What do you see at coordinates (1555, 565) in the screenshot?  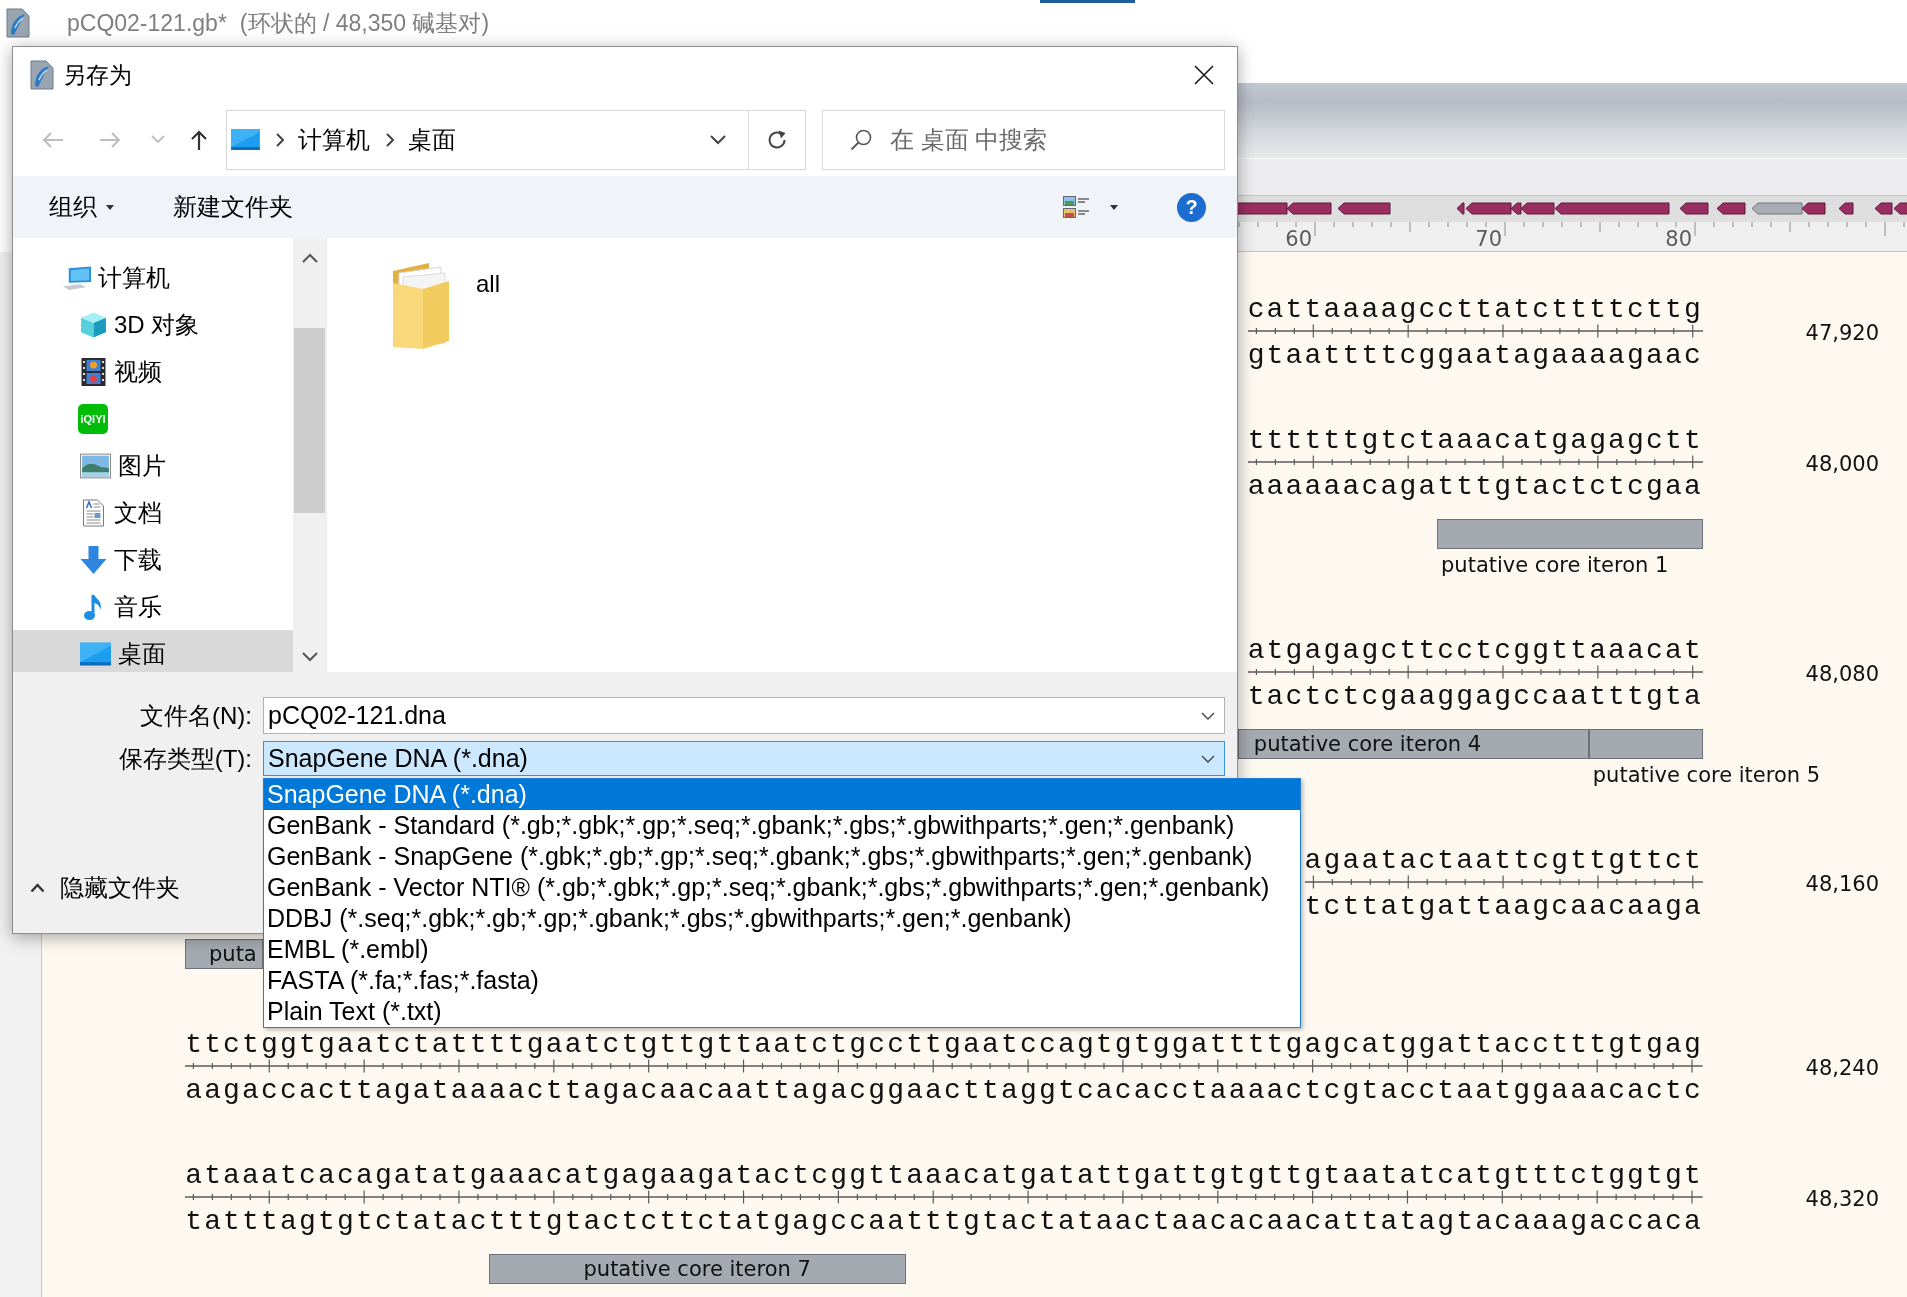 I see `feature-label: putative core iteron 1` at bounding box center [1555, 565].